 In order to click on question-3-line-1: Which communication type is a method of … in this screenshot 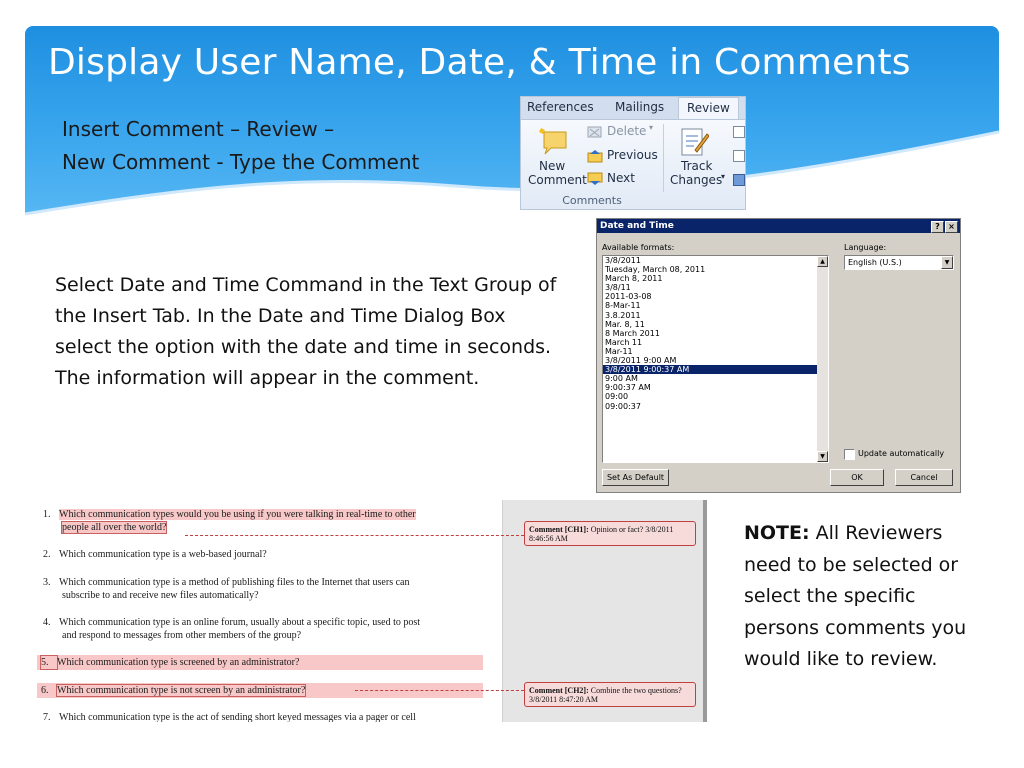, I will do `click(234, 582)`.